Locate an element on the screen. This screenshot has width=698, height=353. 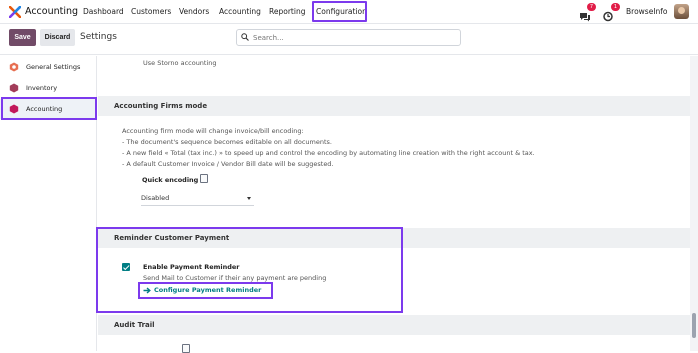
chat-icon is located at coordinates (585, 17).